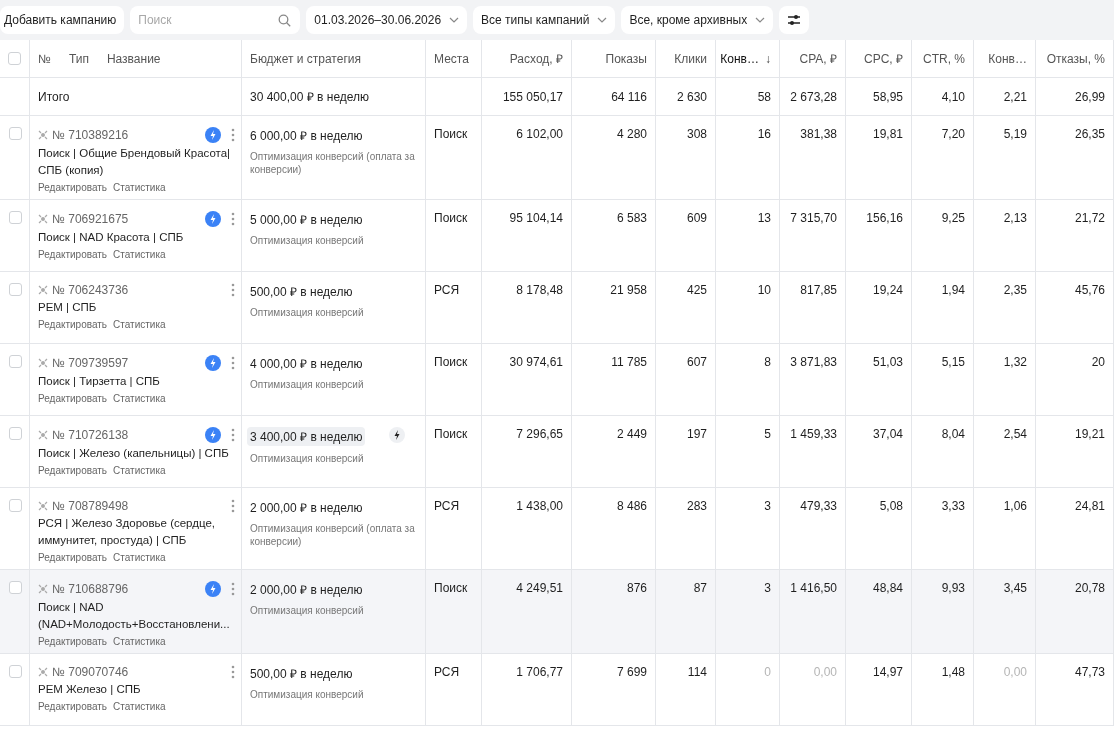 The width and height of the screenshot is (1114, 741). What do you see at coordinates (44, 58) in the screenshot?
I see `column-header: №` at bounding box center [44, 58].